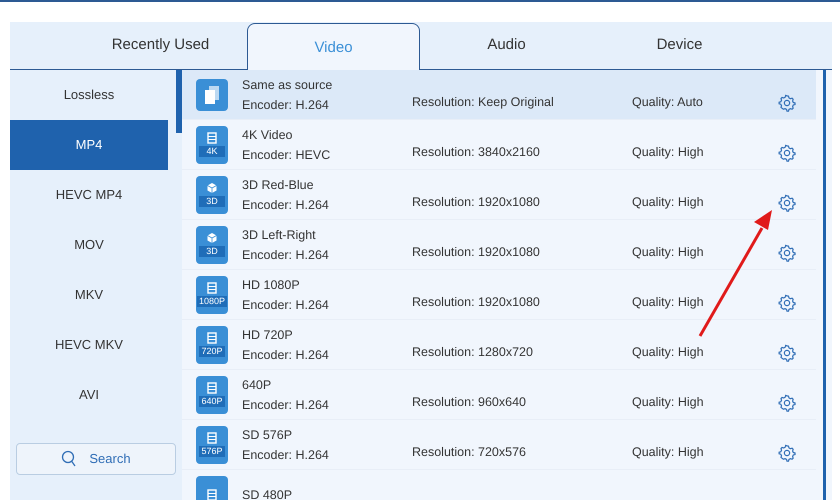  I want to click on preset-name: HD 1080P, so click(271, 285).